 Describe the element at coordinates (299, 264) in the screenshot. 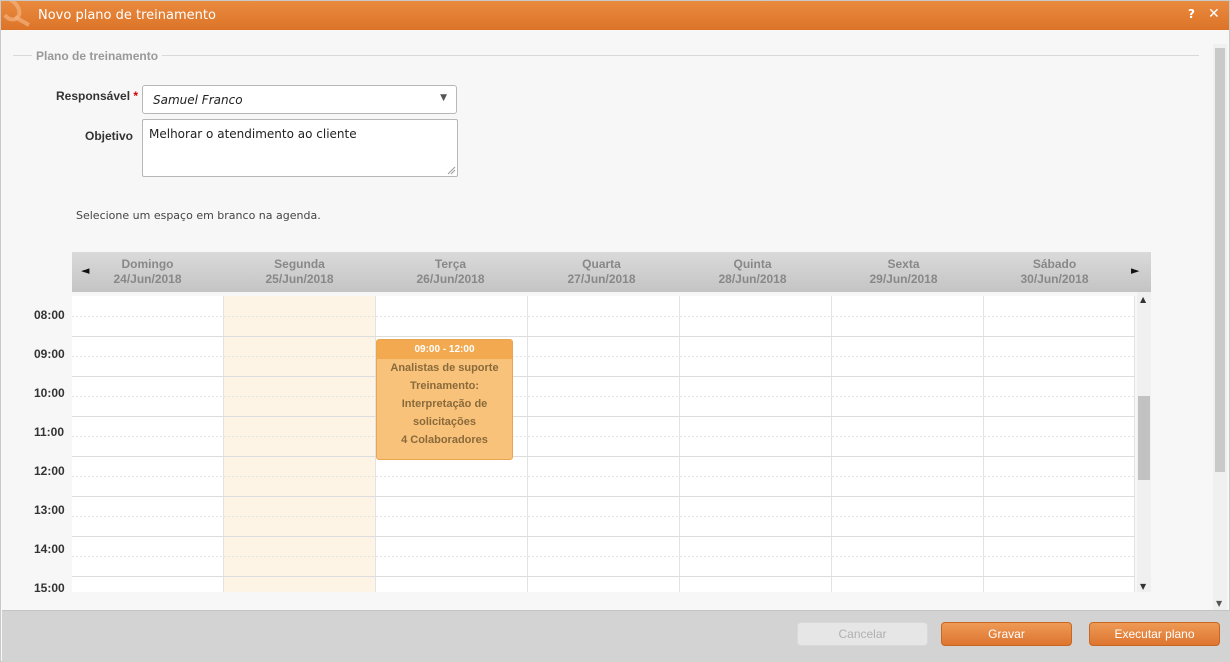

I see `day-name: Segunda` at that location.